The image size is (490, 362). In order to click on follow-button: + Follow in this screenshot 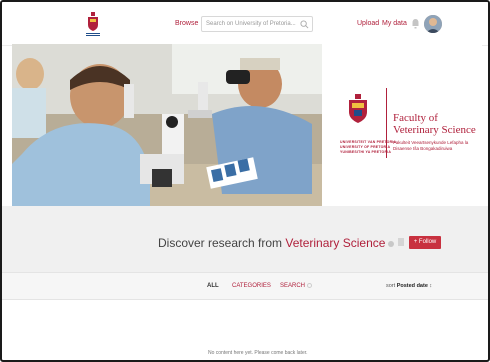, I will do `click(425, 242)`.